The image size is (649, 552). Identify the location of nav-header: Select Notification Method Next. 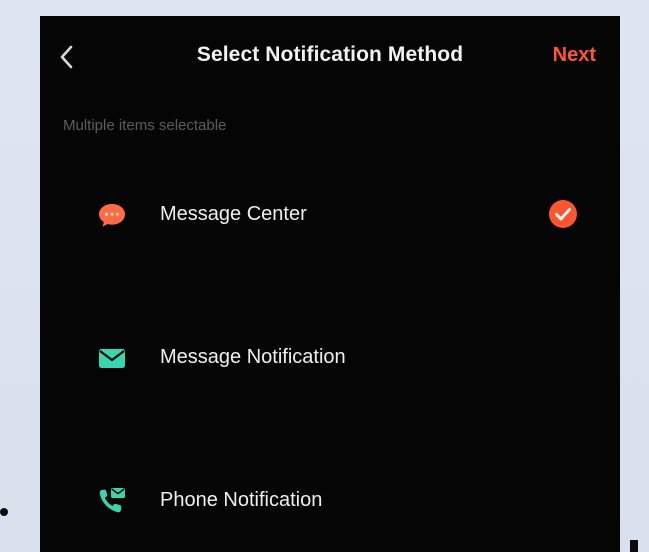
(330, 57).